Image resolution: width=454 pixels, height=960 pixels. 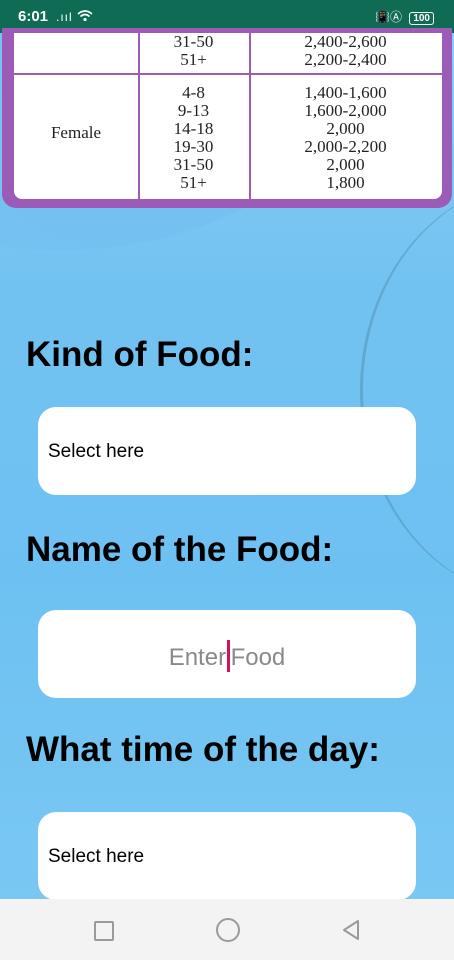 I want to click on food-name-input: Enter Food, so click(x=227, y=654).